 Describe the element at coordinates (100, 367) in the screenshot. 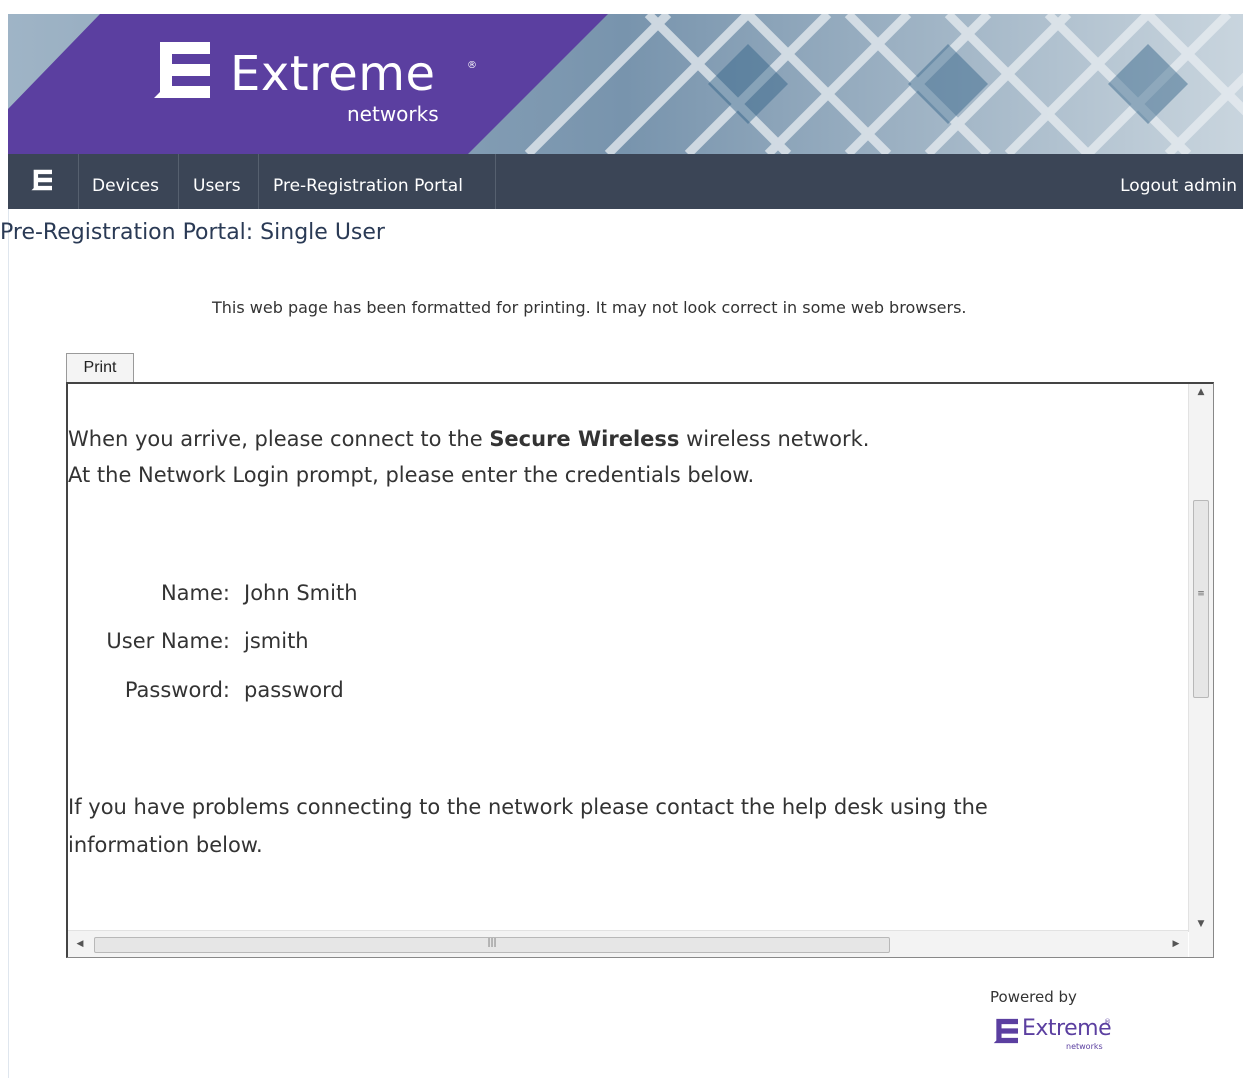

I see `print-button: Print` at that location.